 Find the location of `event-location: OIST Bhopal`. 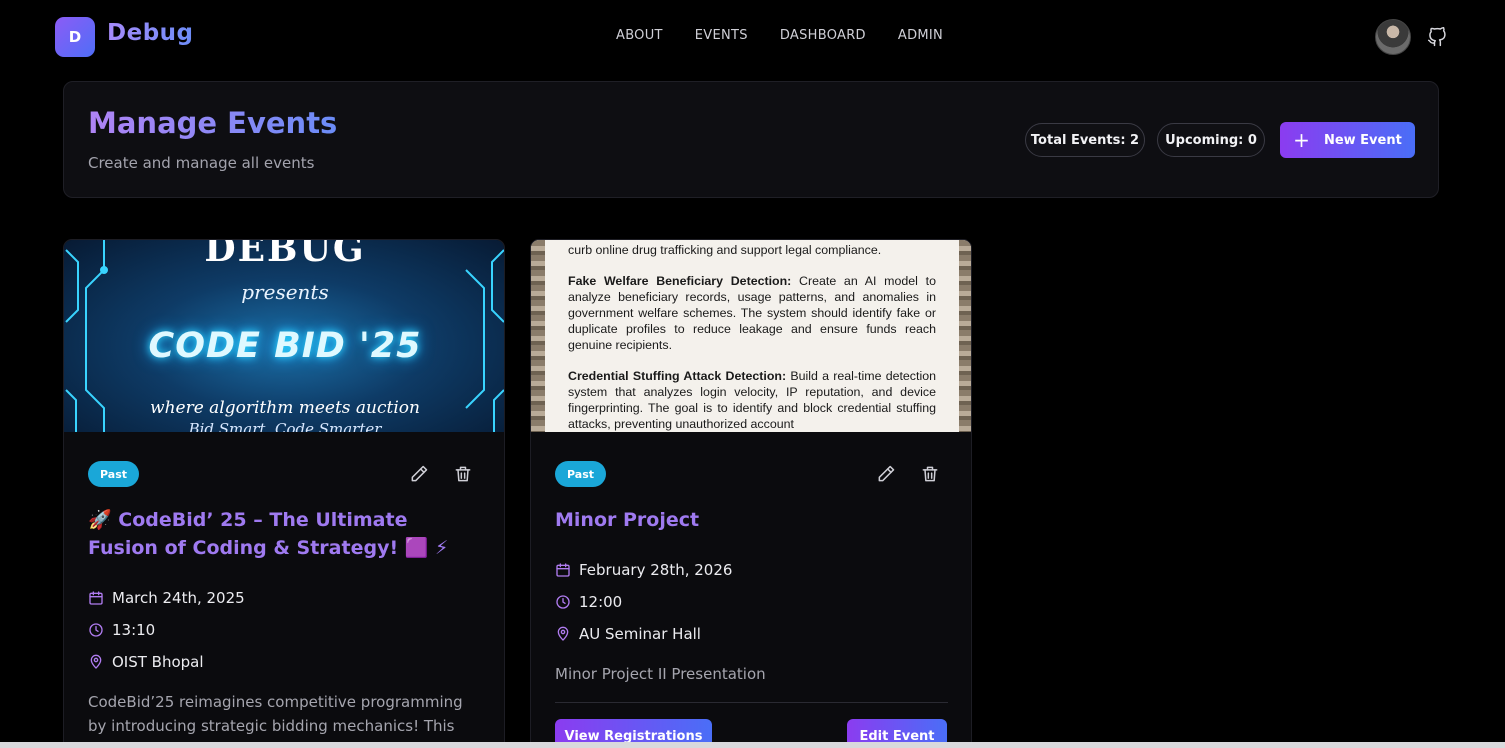

event-location: OIST Bhopal is located at coordinates (146, 662).